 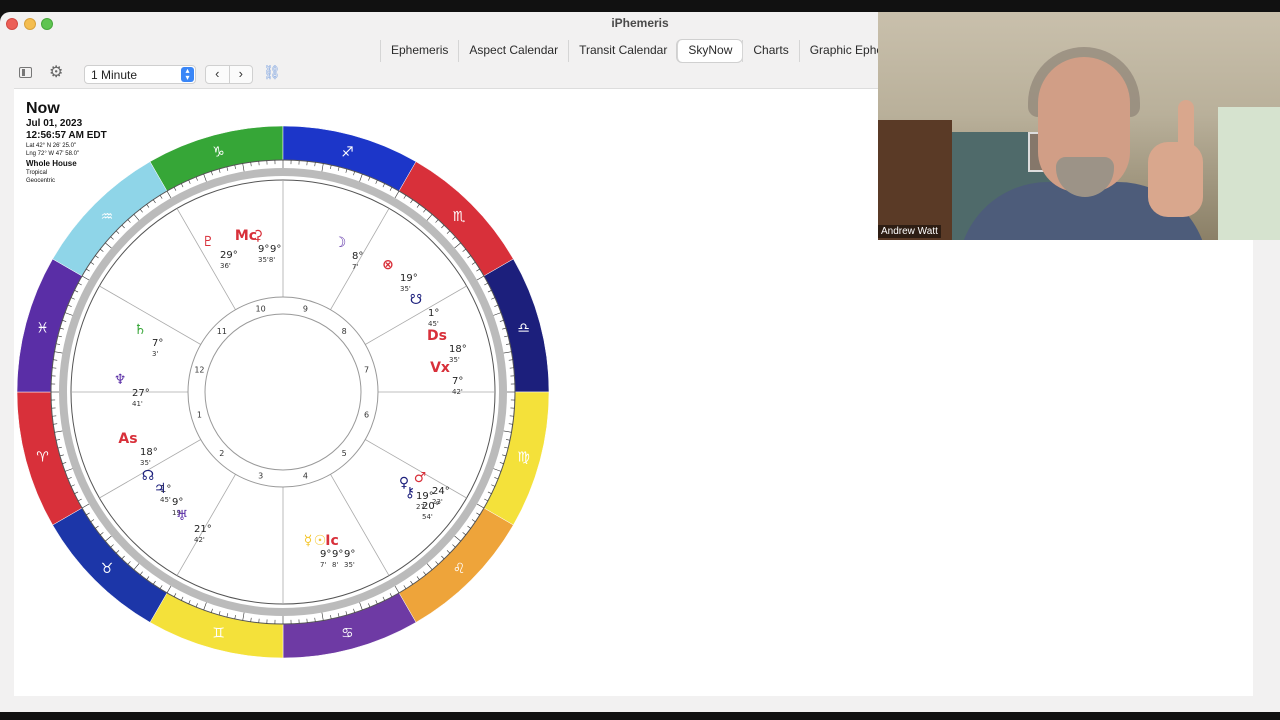 What do you see at coordinates (1079, 126) in the screenshot?
I see `video-overlay: Andrew Watt` at bounding box center [1079, 126].